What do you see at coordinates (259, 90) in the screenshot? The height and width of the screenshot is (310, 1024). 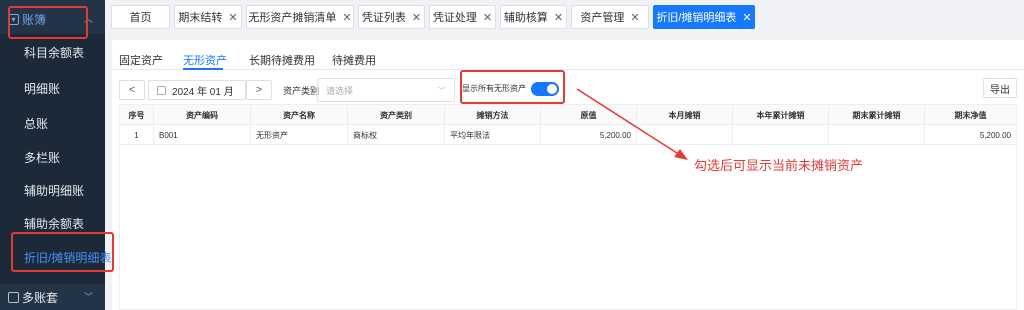 I see `next-period-button: >` at bounding box center [259, 90].